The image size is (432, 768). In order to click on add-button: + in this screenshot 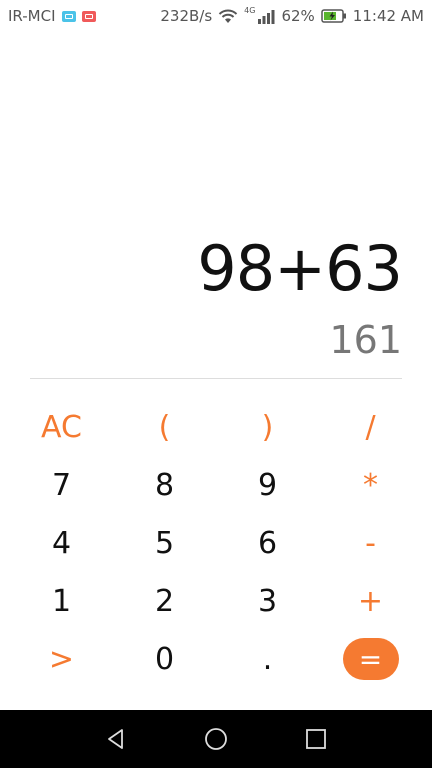, I will do `click(370, 601)`.